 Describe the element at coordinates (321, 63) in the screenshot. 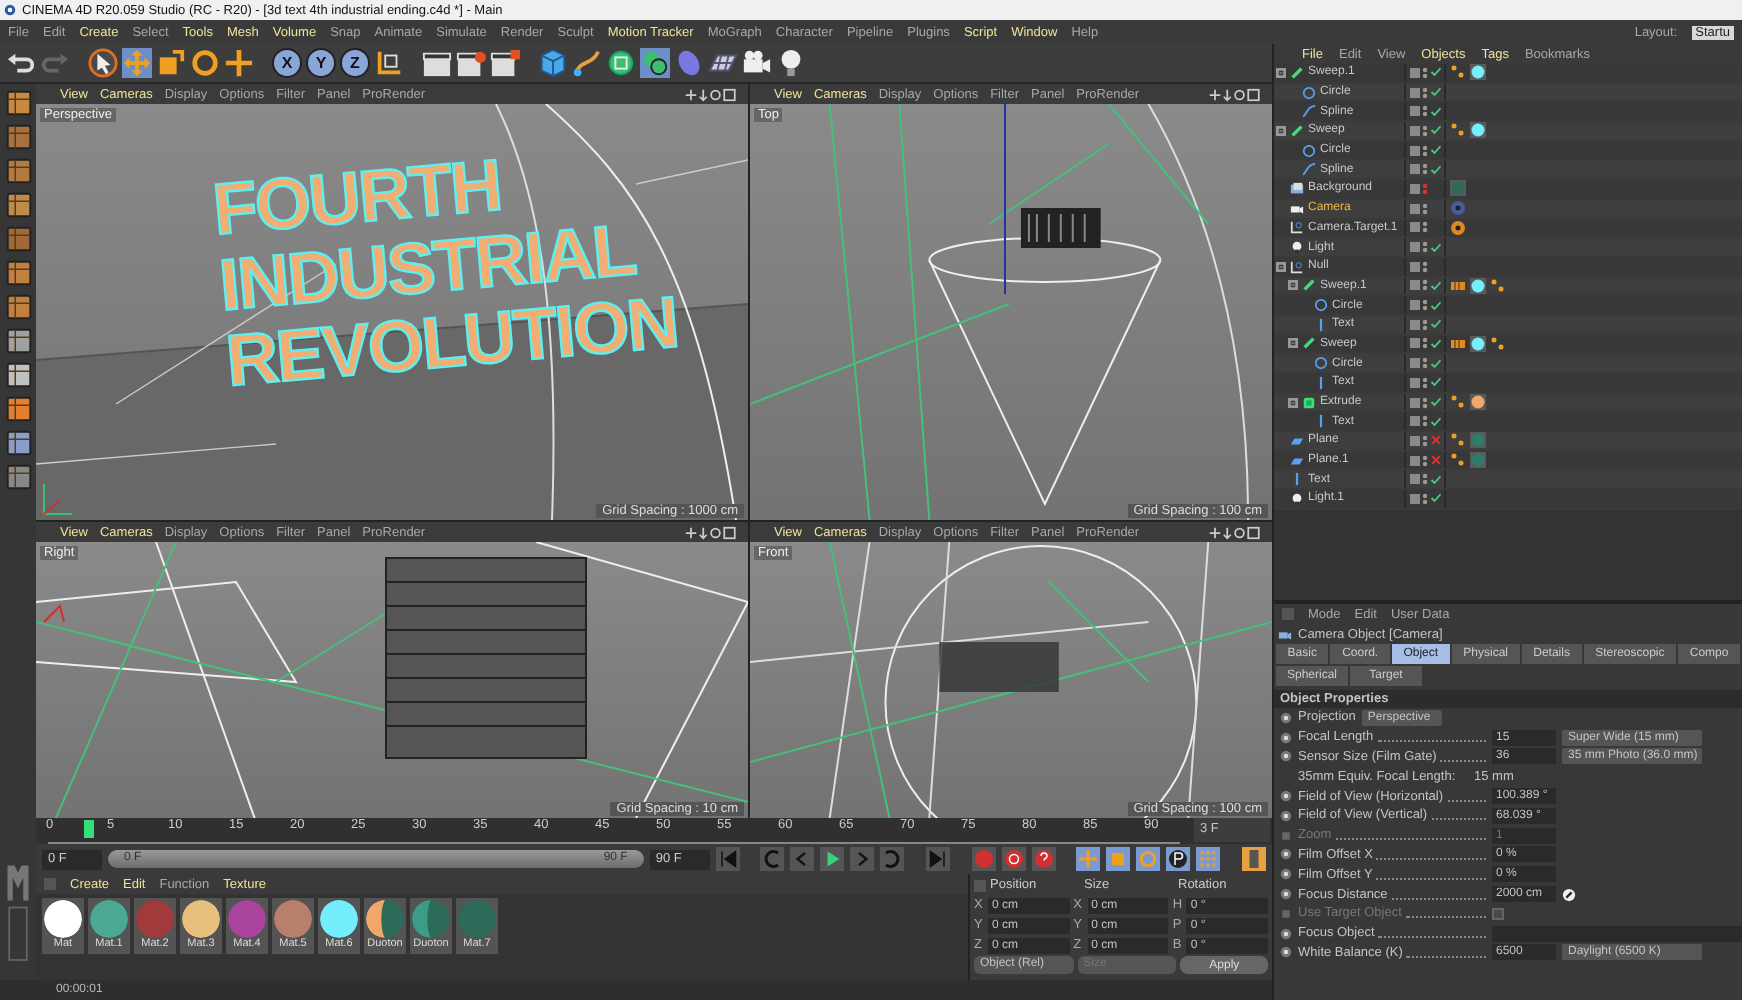

I see `axis-button: Y` at that location.